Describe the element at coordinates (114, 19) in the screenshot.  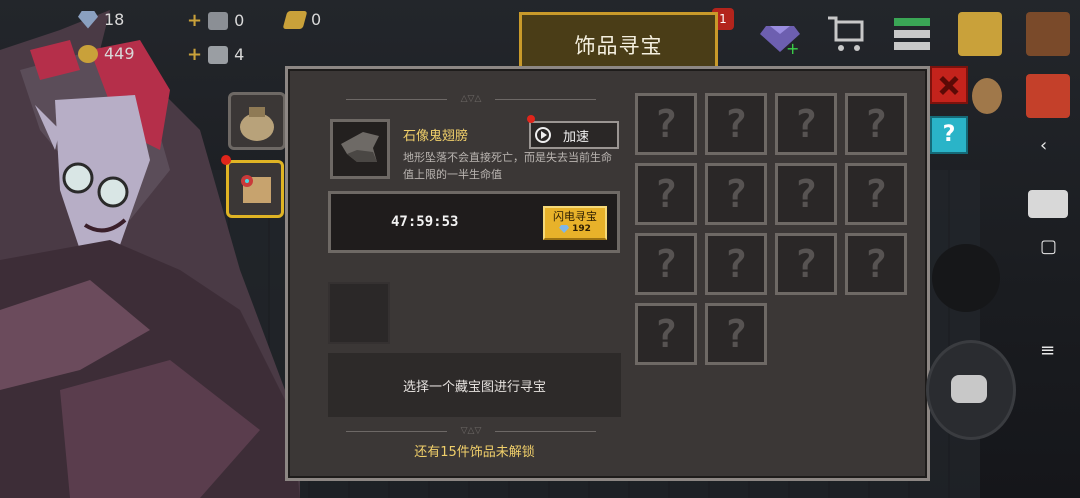
I see `gem-count: 18` at that location.